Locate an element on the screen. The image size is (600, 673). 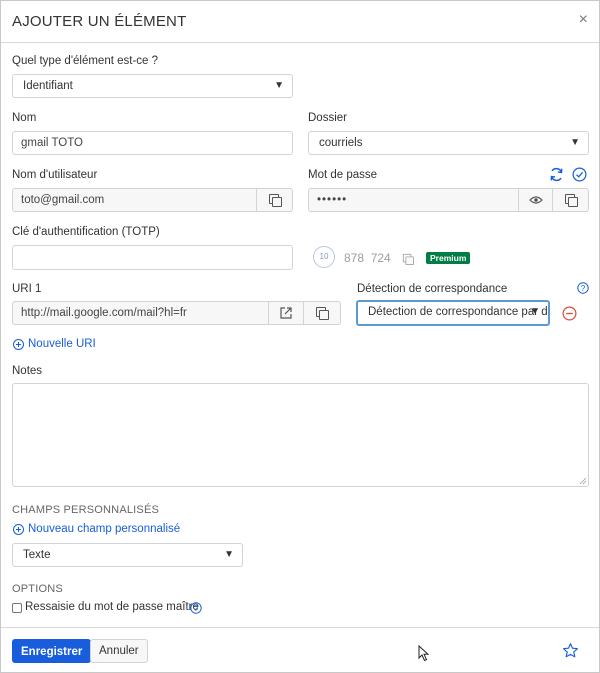
copy-uri-button is located at coordinates (322, 313).